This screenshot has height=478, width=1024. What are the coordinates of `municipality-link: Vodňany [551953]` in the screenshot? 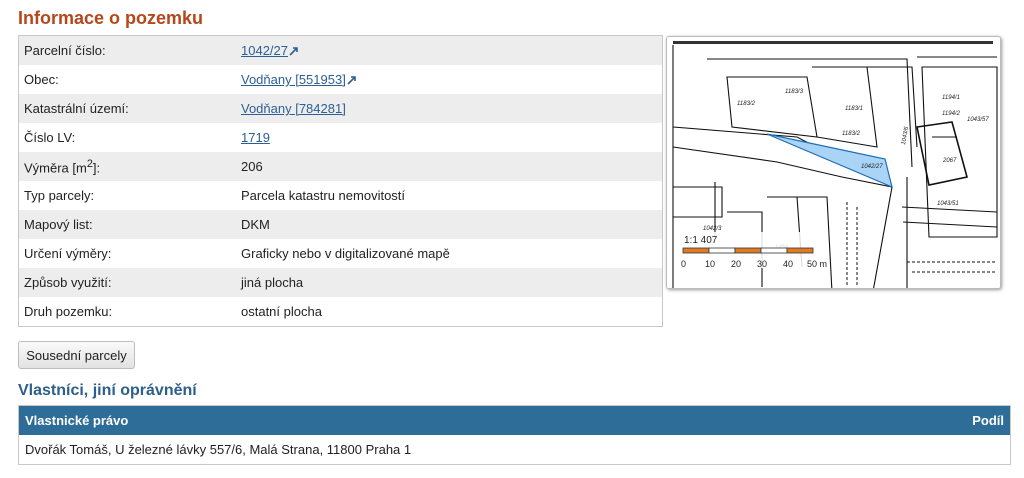 It's located at (293, 79).